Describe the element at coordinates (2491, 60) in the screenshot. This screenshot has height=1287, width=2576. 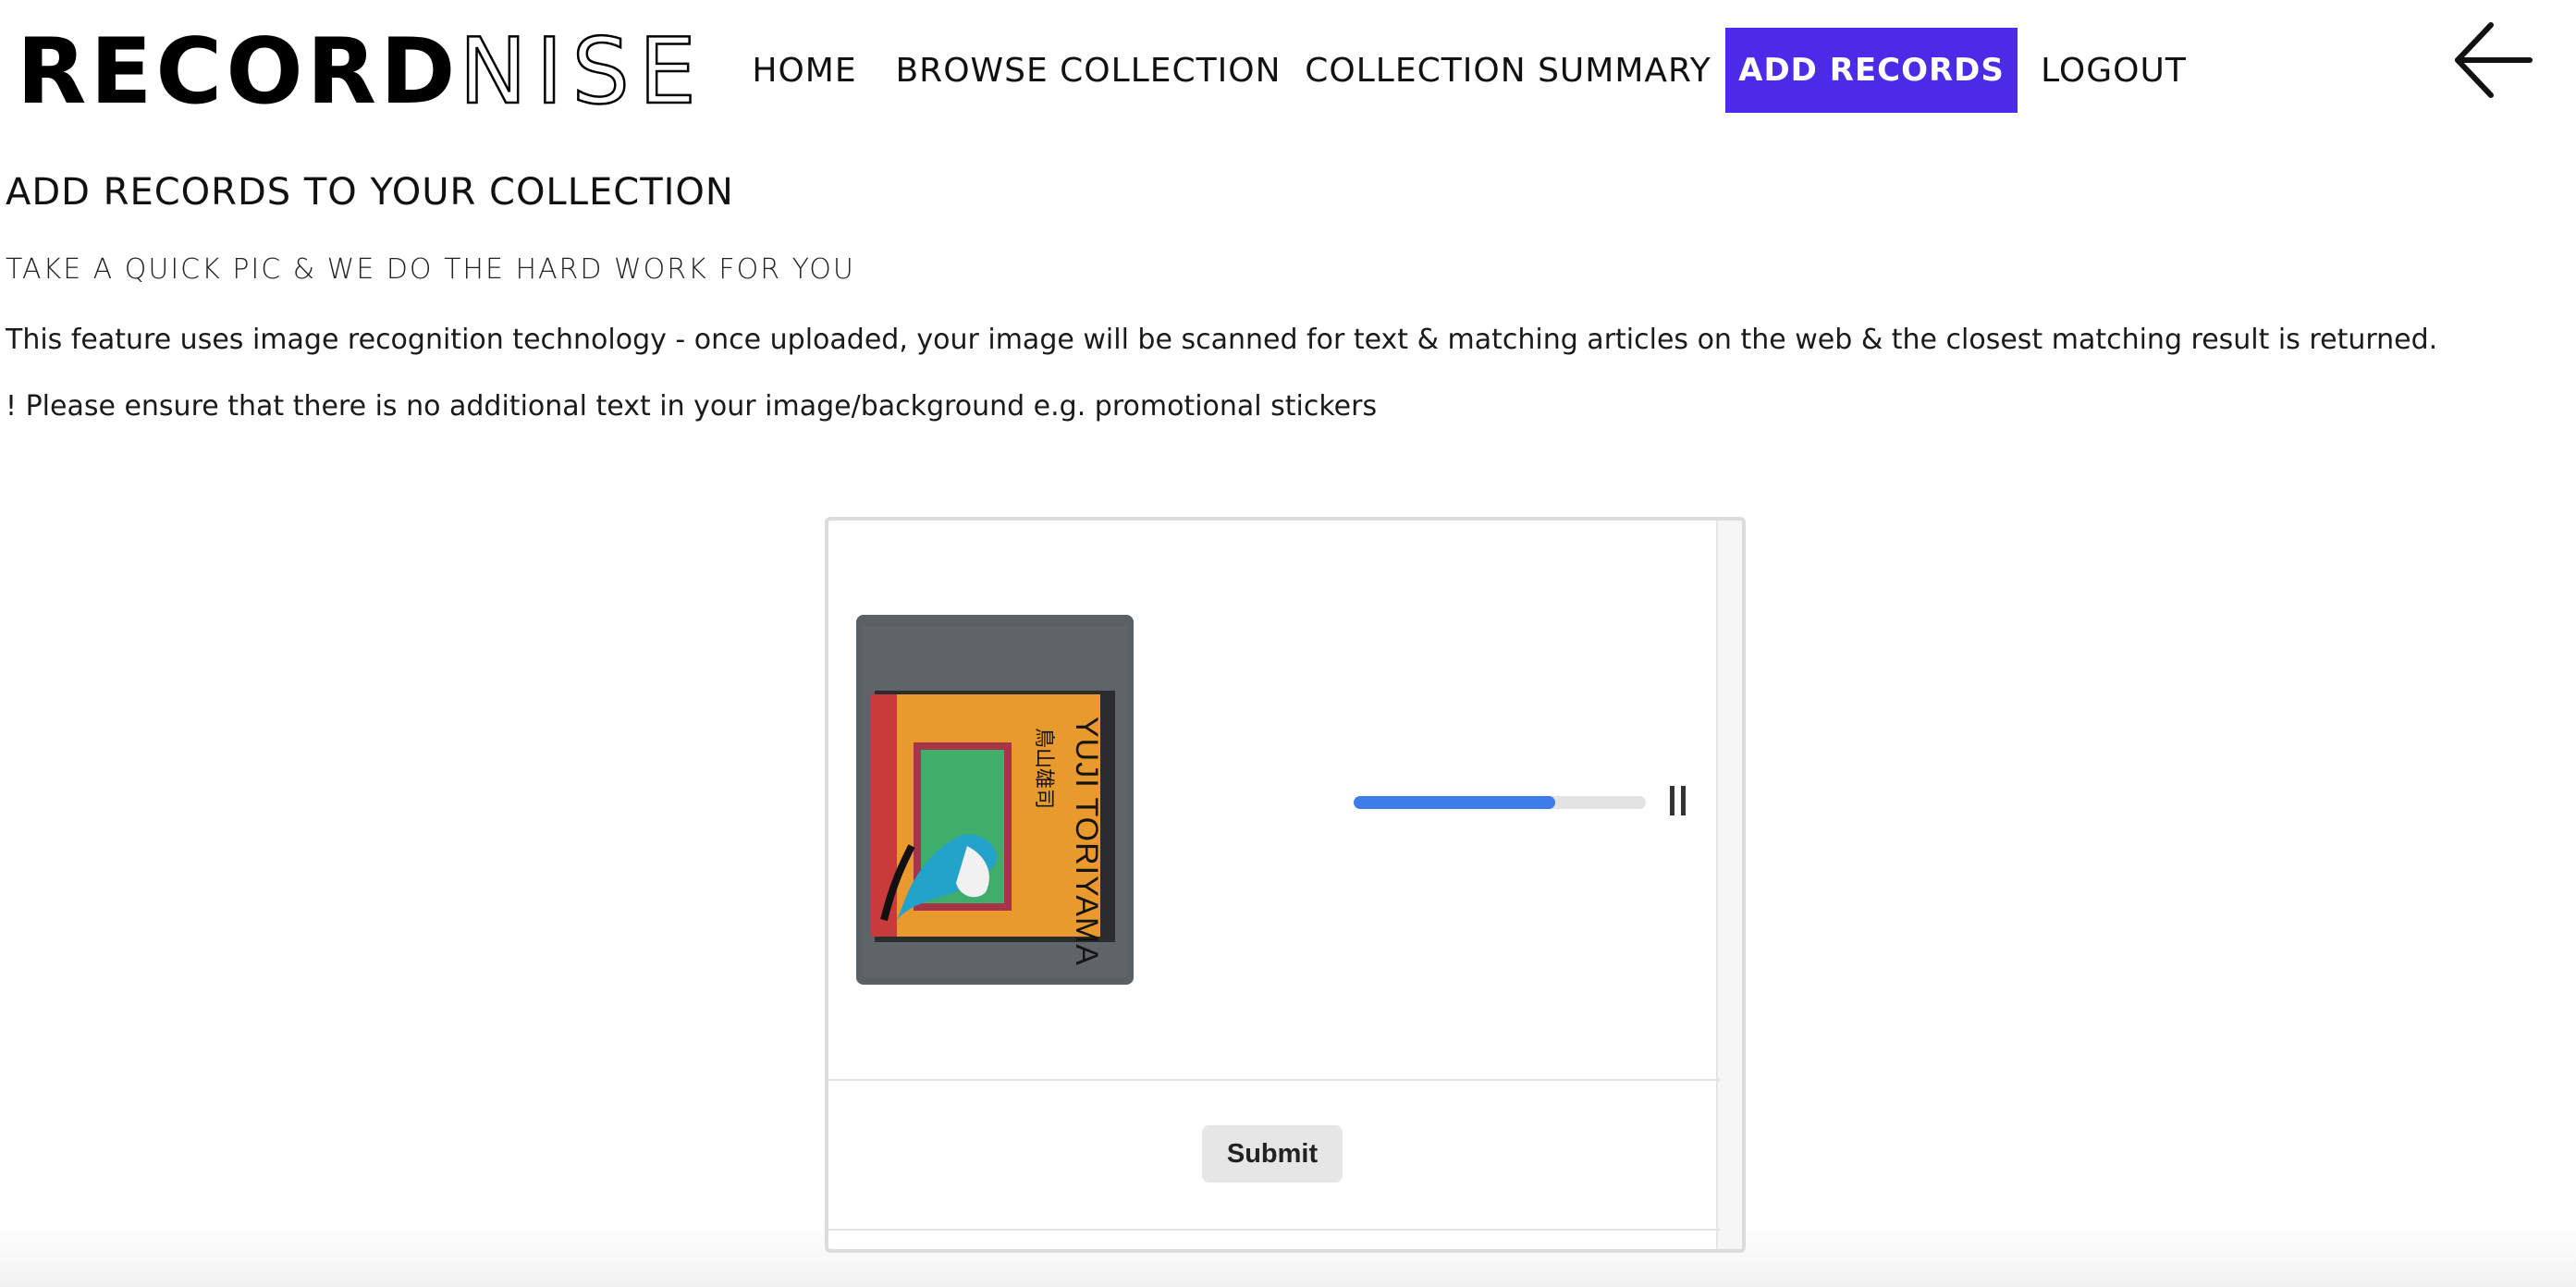
I see `arrow-left-icon` at that location.